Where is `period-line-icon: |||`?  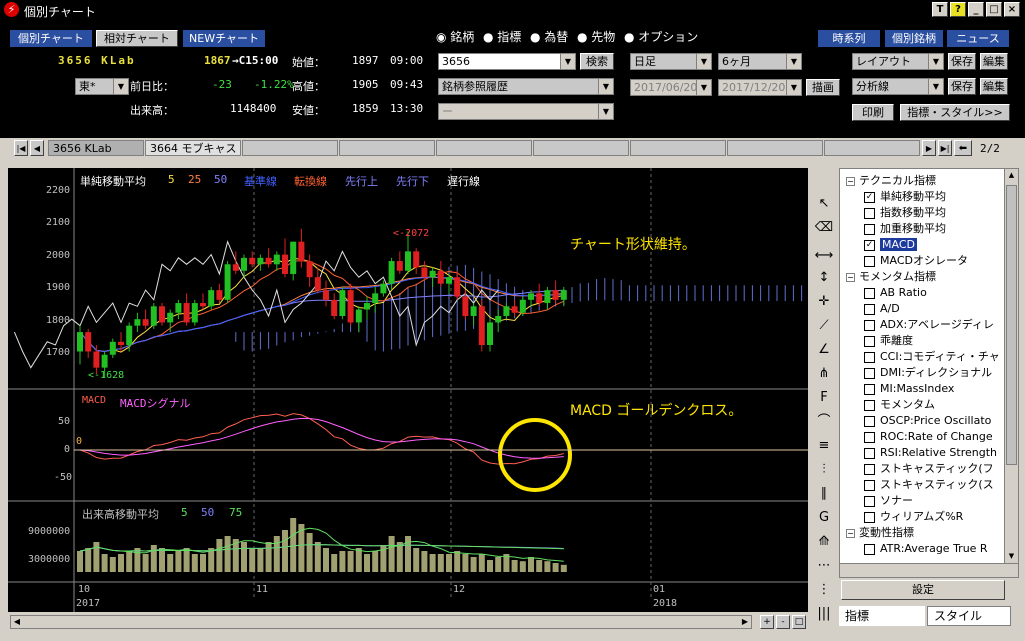
period-line-icon: ||| is located at coordinates (824, 614).